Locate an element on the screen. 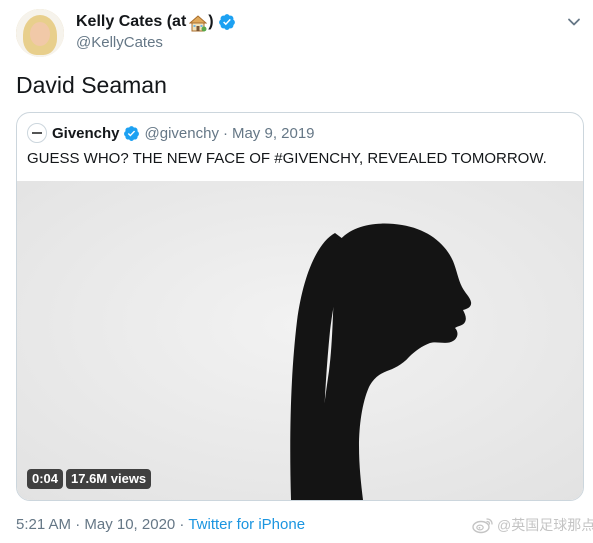 This screenshot has height=543, width=593. author-info: Kelly Cates (at ) @KellyCates is located at coordinates (156, 31).